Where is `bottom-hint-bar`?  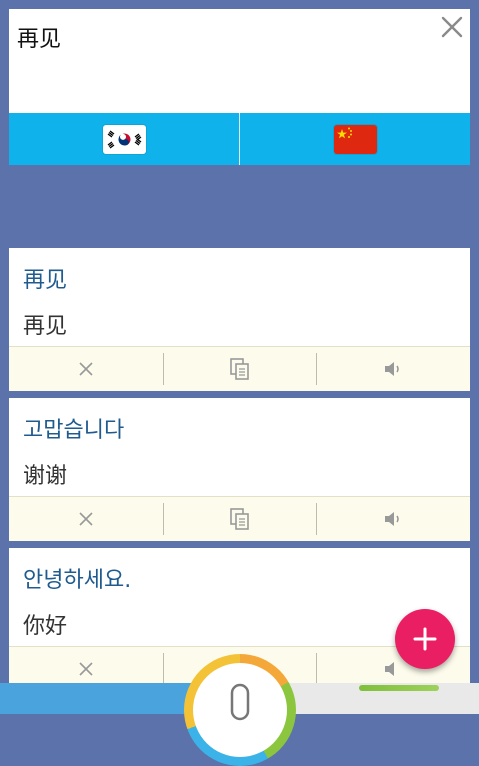 bottom-hint-bar is located at coordinates (399, 688).